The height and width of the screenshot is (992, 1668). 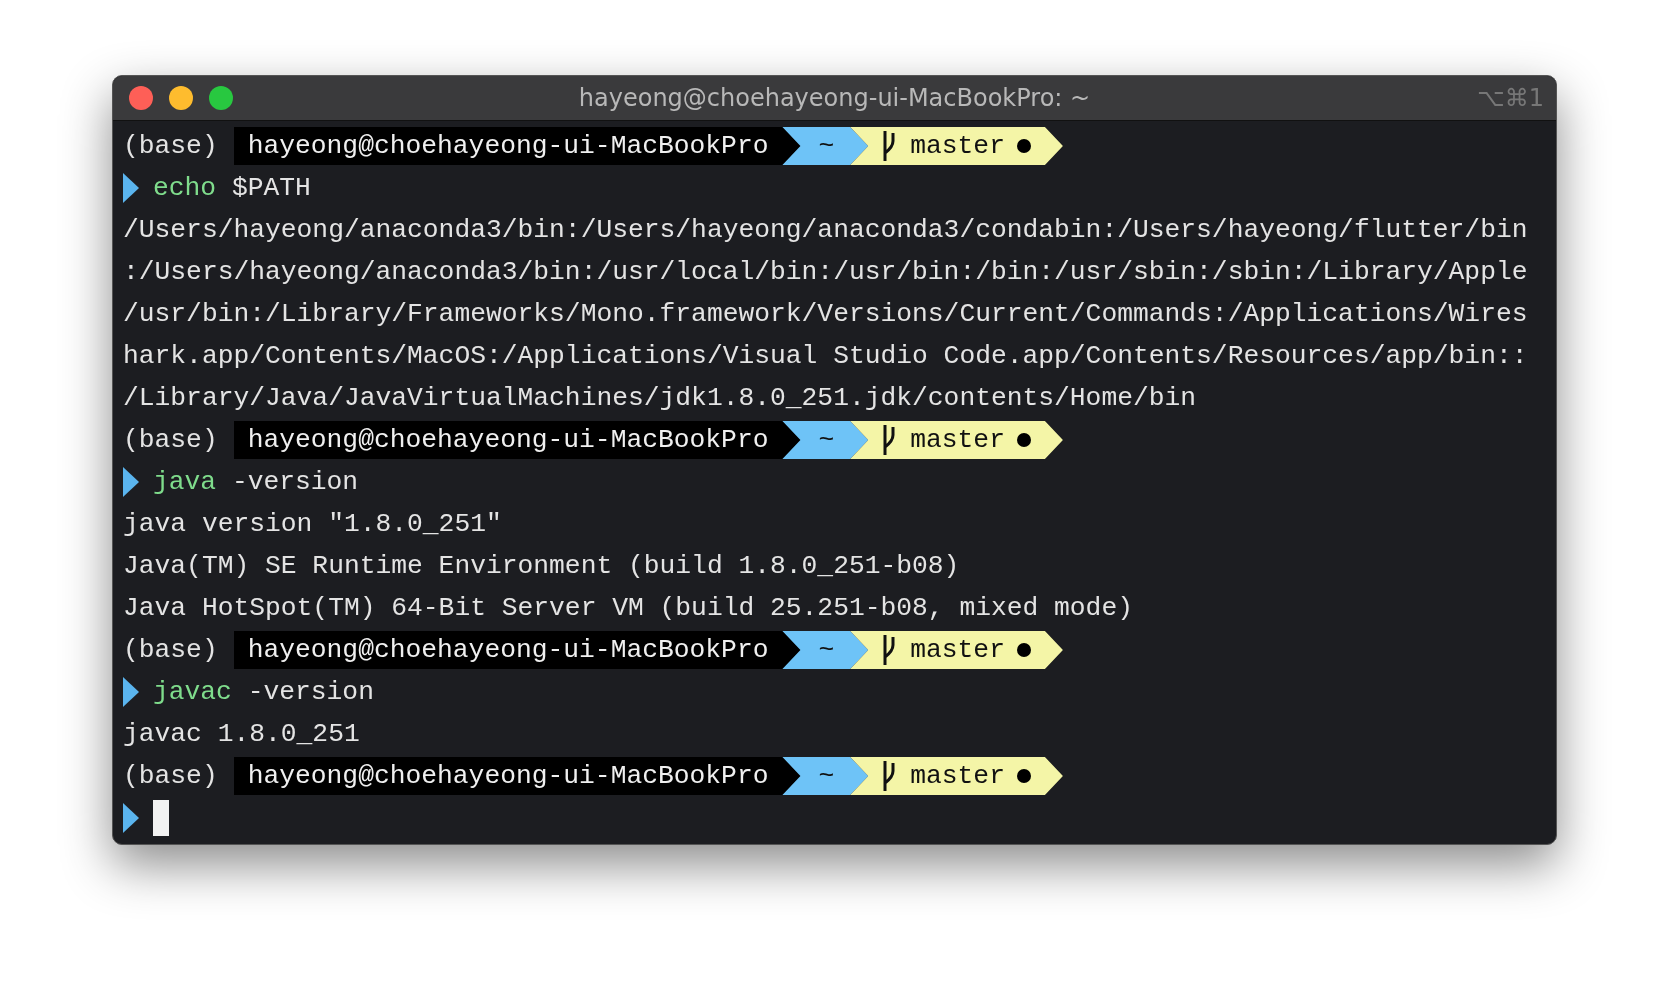 I want to click on text-cursor, so click(x=161, y=818).